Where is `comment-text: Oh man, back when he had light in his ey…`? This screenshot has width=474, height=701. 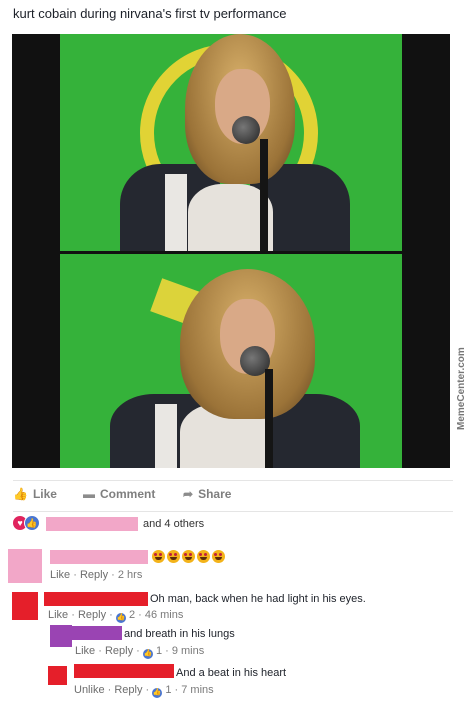
comment-text: Oh man, back when he had light in his ey… is located at coordinates (258, 599).